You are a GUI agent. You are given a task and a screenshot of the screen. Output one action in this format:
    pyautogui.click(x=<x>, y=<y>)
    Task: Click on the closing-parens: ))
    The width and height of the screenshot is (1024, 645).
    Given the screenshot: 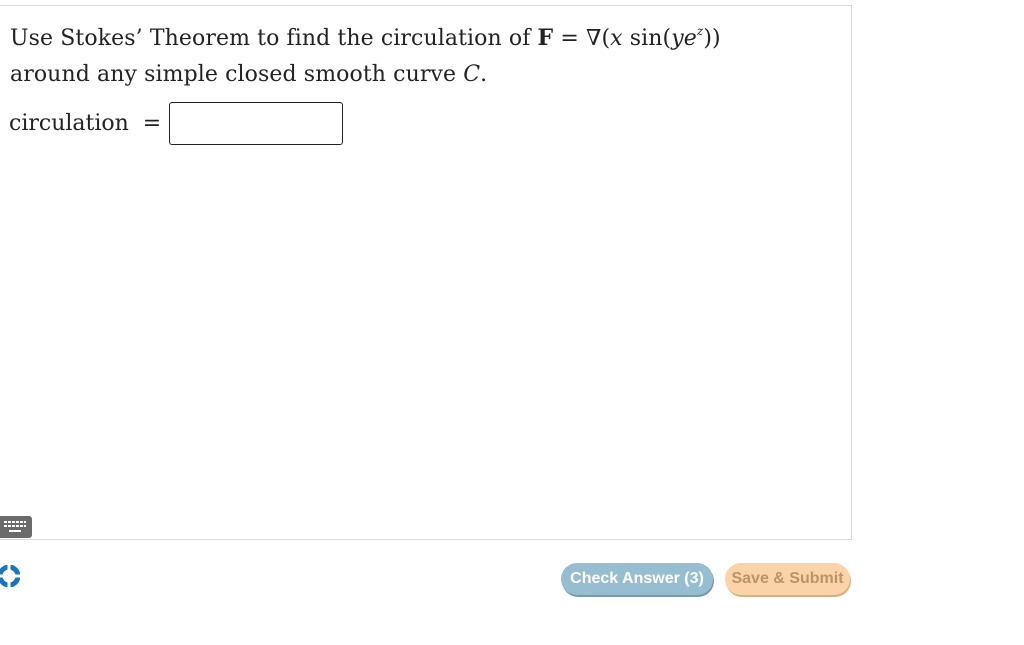 What is the action you would take?
    pyautogui.click(x=712, y=38)
    